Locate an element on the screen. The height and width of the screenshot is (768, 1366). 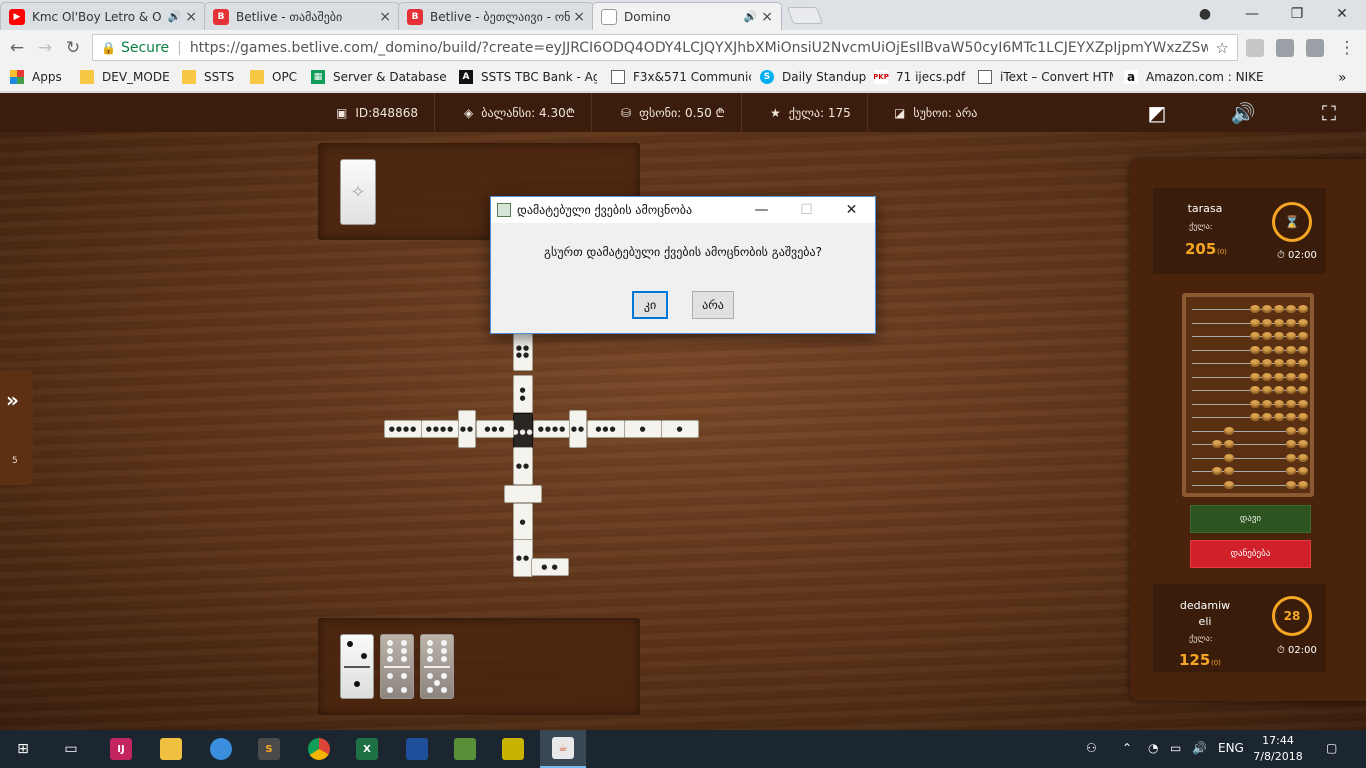
sublime-icon: S is located at coordinates (269, 749).